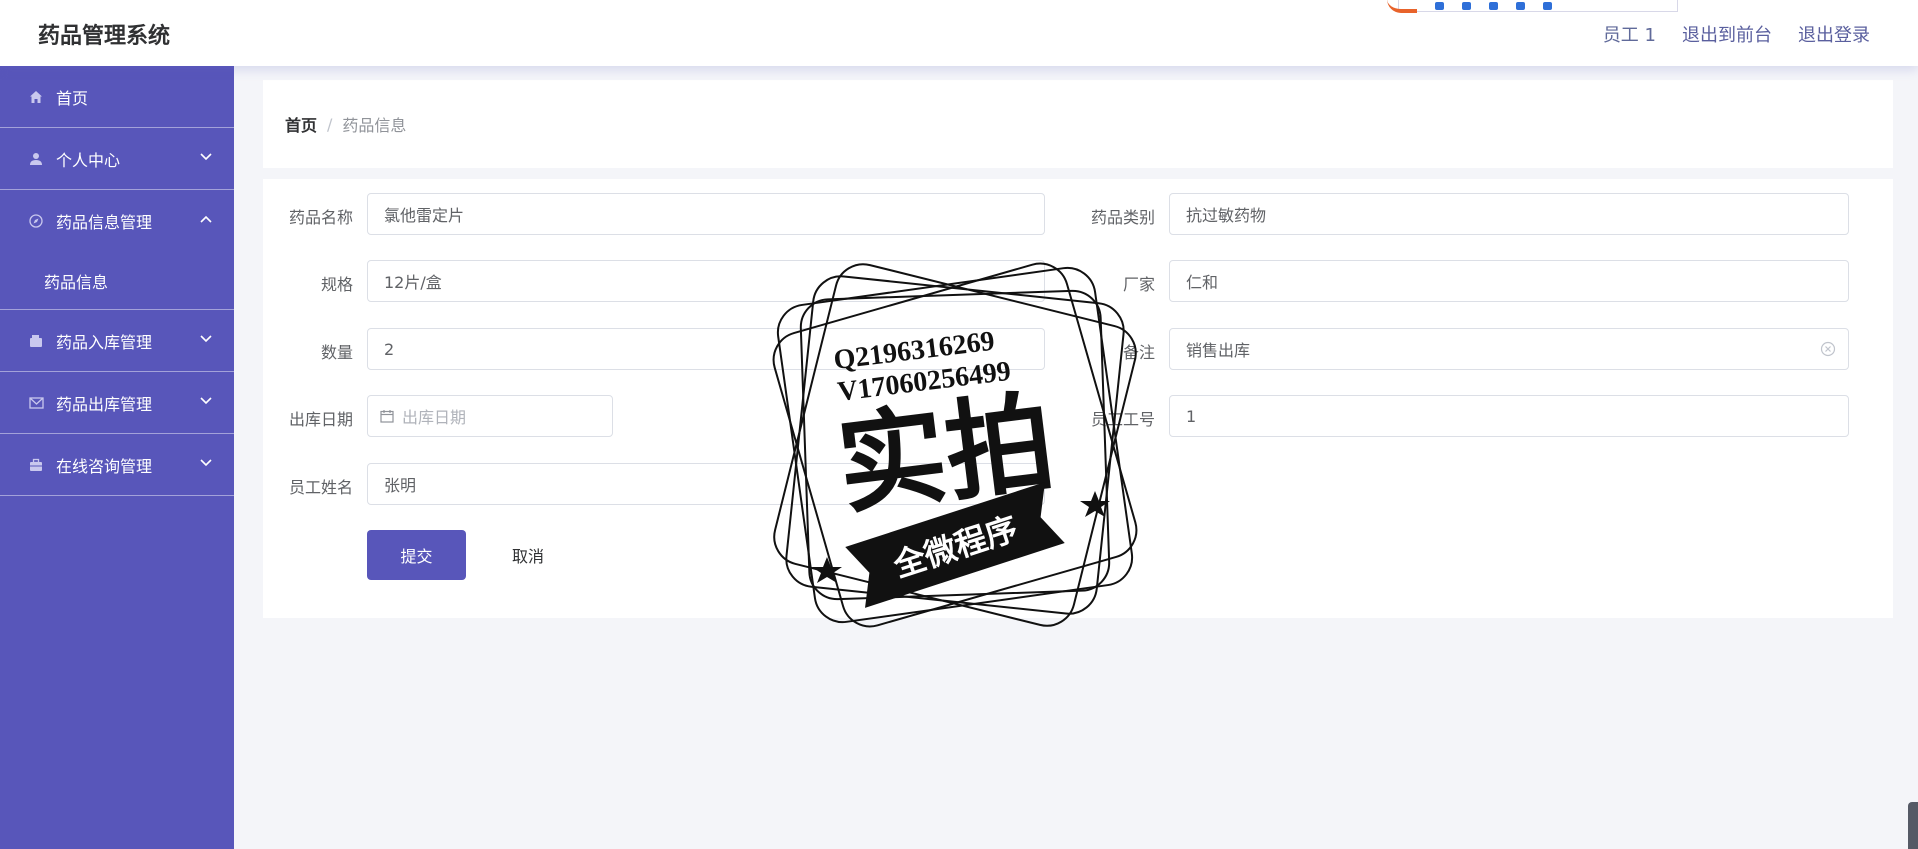 The width and height of the screenshot is (1918, 849). What do you see at coordinates (336, 284) in the screenshot?
I see `spec-label: 规格` at bounding box center [336, 284].